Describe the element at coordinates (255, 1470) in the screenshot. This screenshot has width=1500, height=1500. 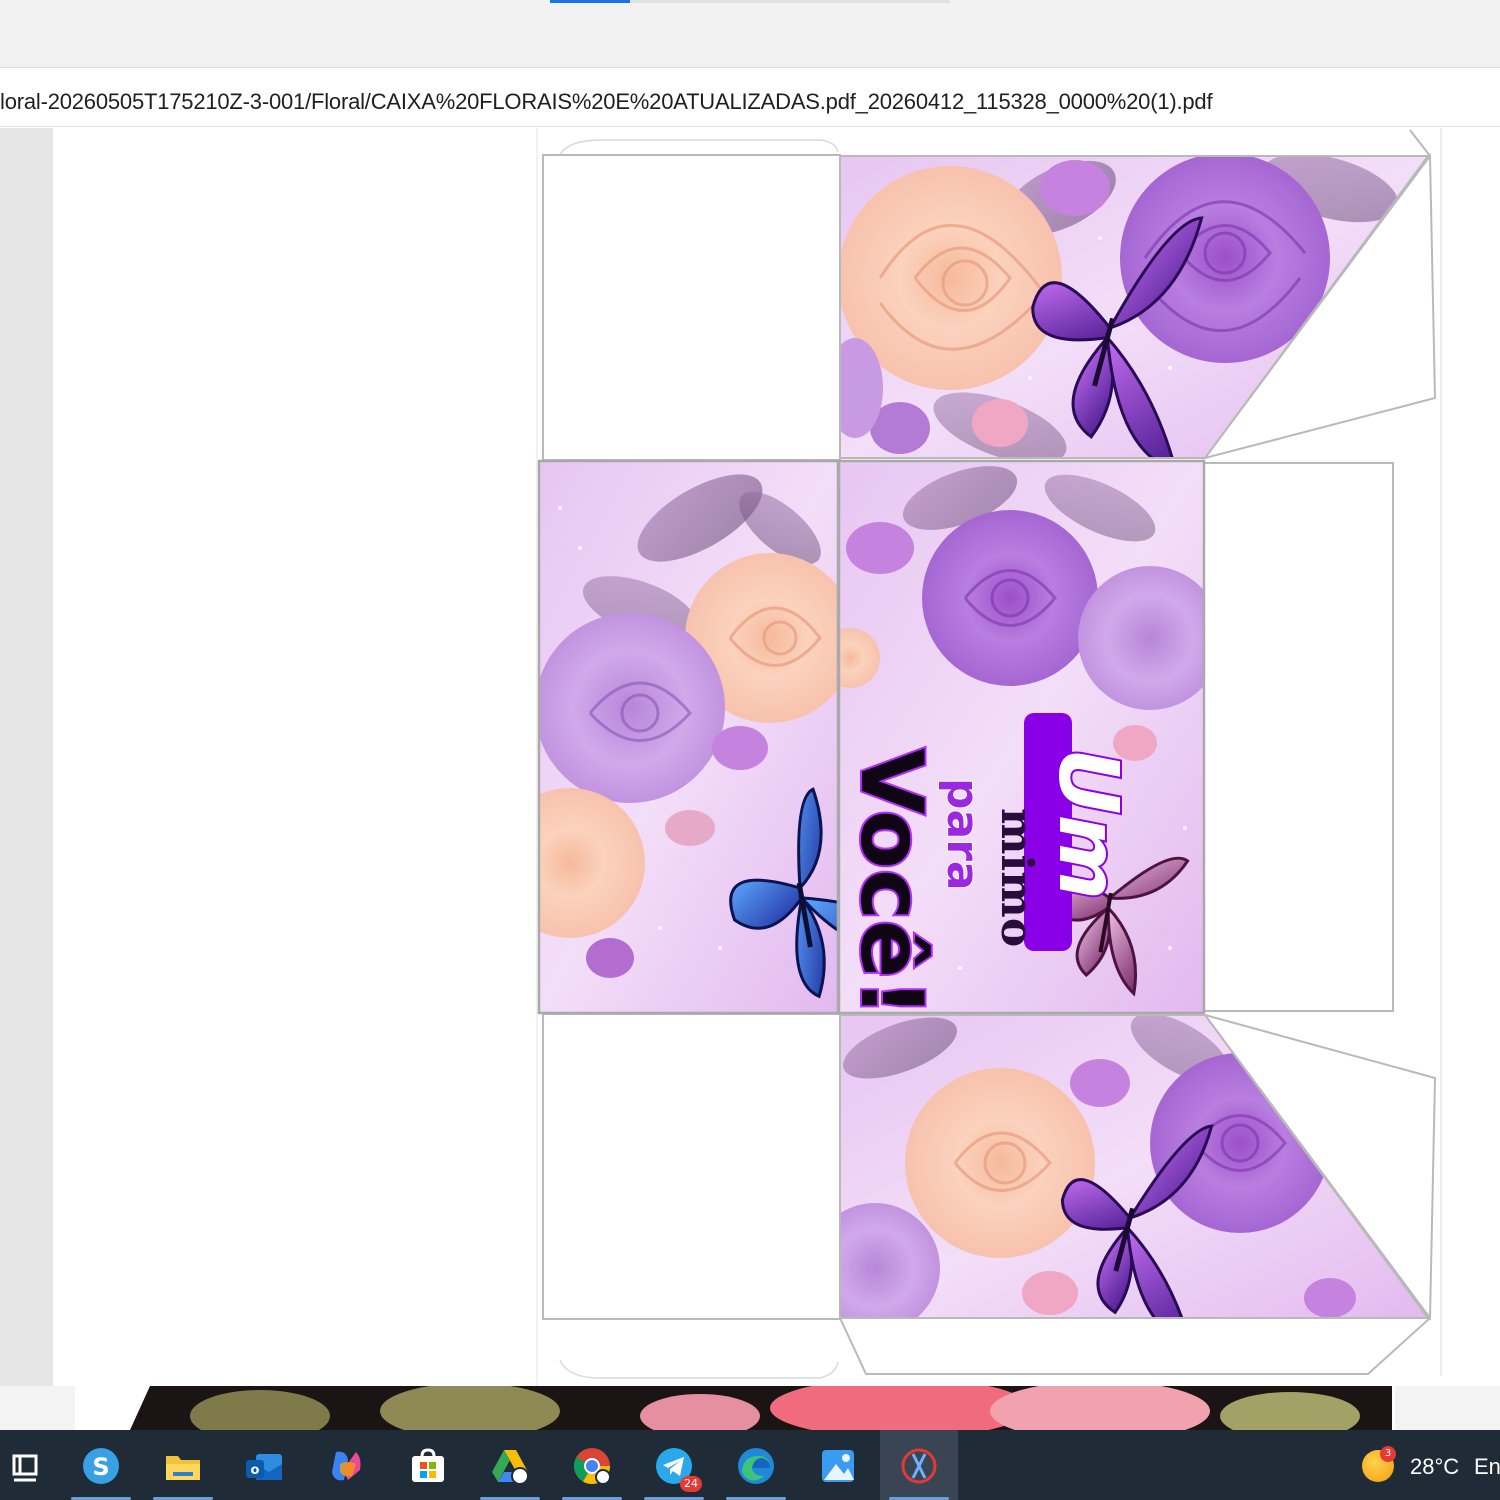
I see `svg-text: o` at that location.